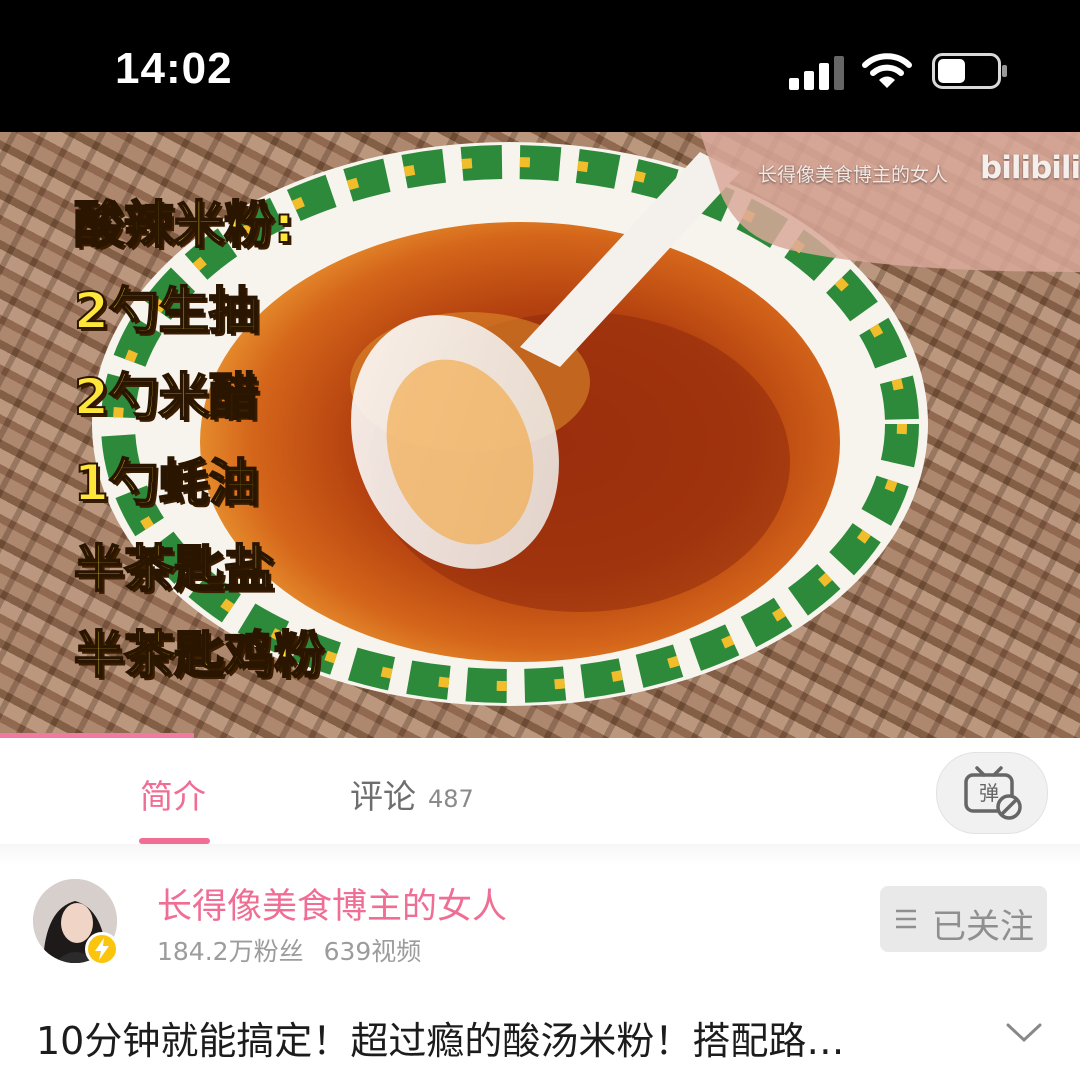 This screenshot has width=1080, height=1080. I want to click on comments-count: 487, so click(451, 799).